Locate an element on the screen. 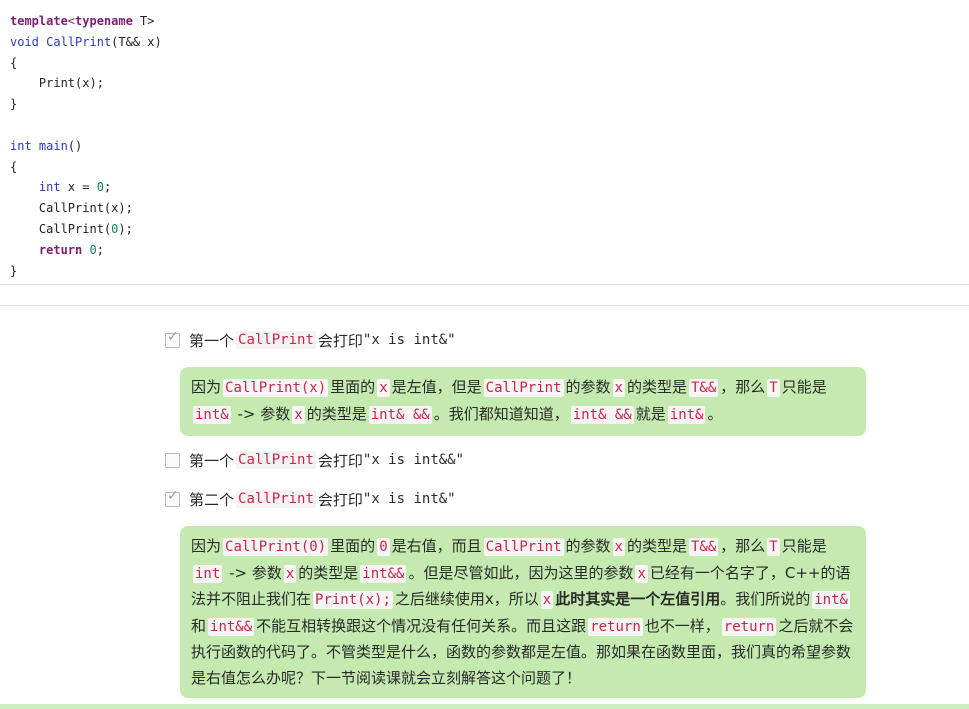 The width and height of the screenshot is (969, 709). text: 是右值，而且 is located at coordinates (436, 546).